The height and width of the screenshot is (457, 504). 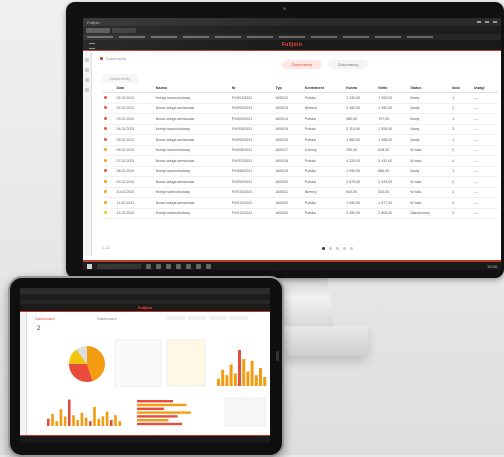 I want to click on table-cell: 3 110,00, so click(x=360, y=129).